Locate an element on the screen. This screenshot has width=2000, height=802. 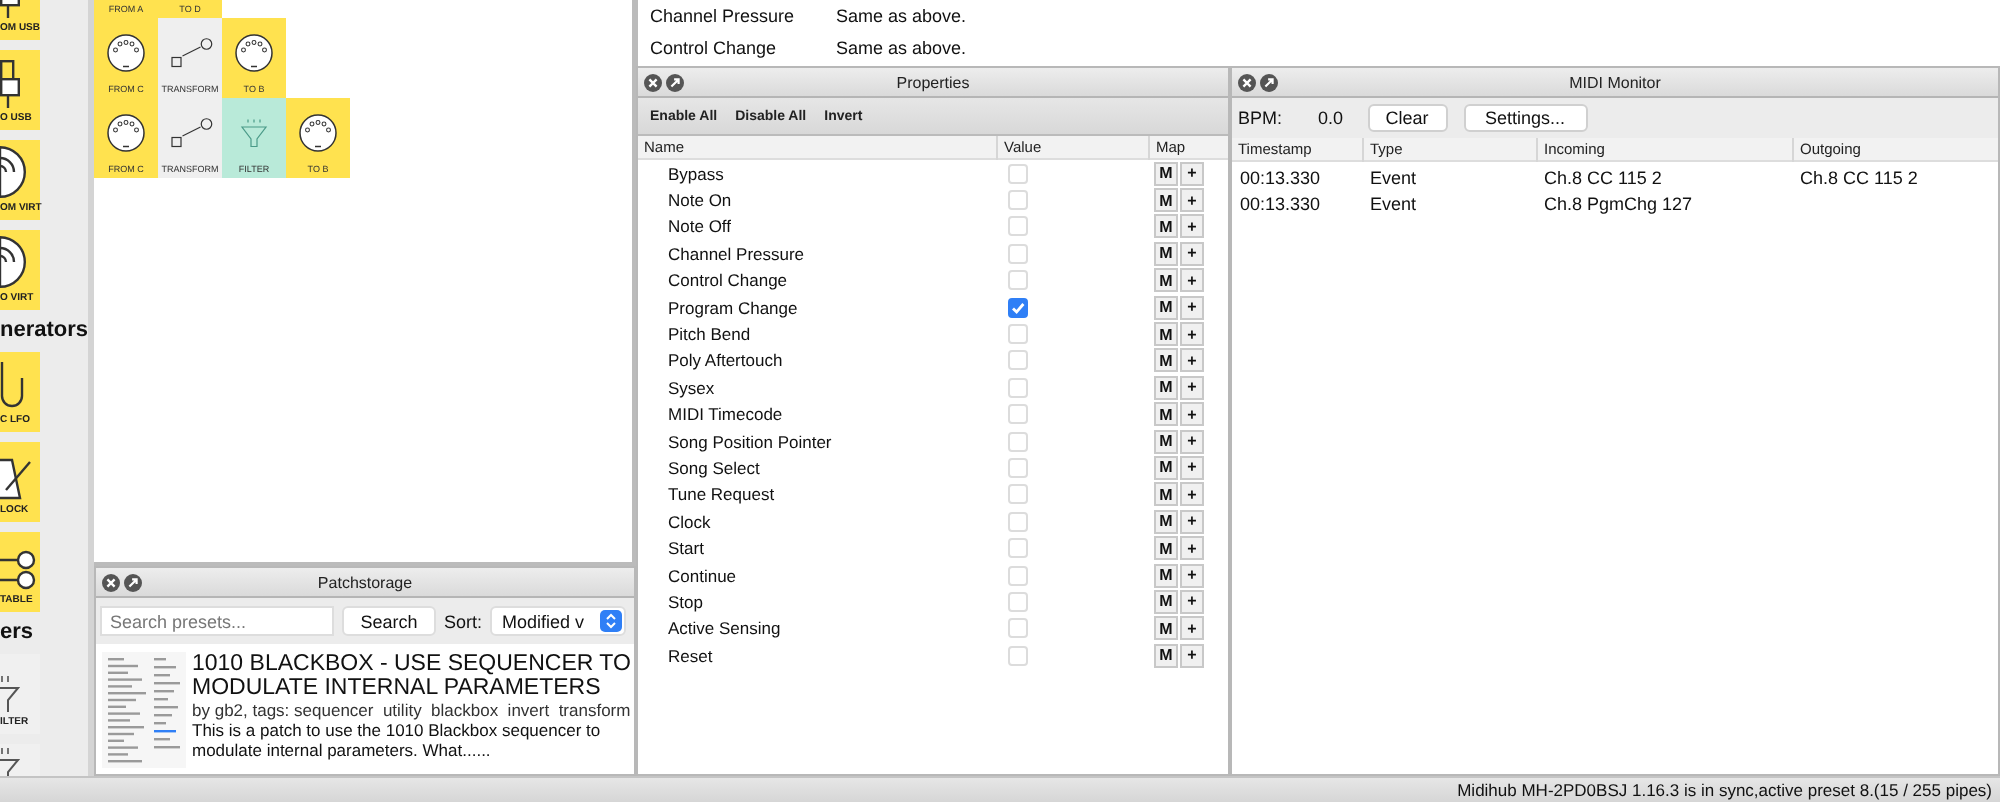
property-name: Continue is located at coordinates (702, 575).